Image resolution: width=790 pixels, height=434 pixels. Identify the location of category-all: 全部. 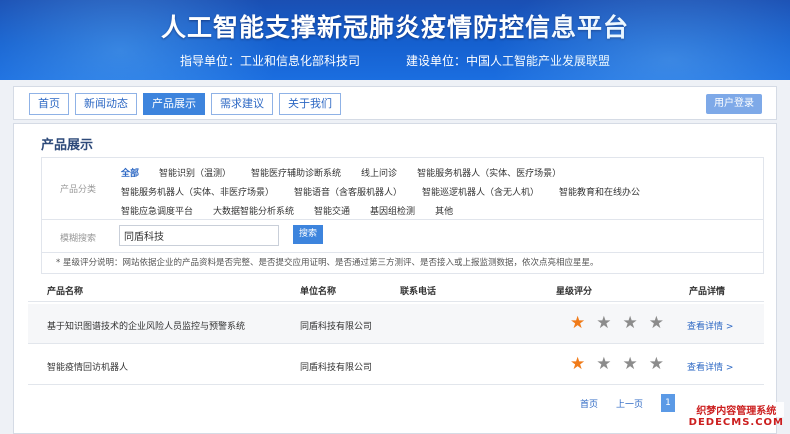
(130, 172).